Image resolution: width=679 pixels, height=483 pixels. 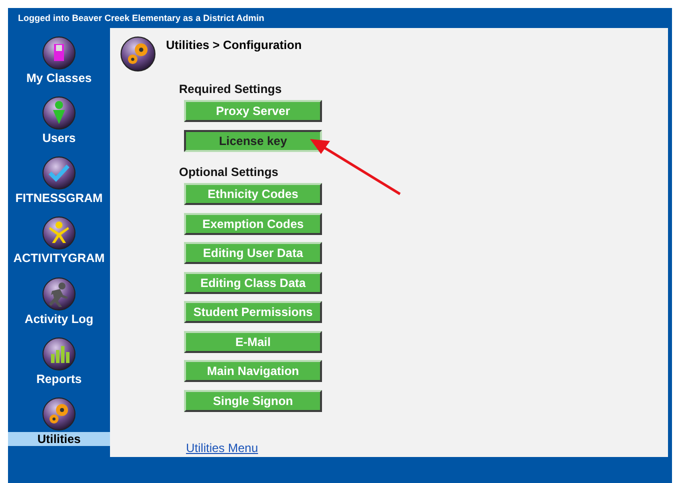 I want to click on nav-item: FITNESSGRAM, so click(x=59, y=198).